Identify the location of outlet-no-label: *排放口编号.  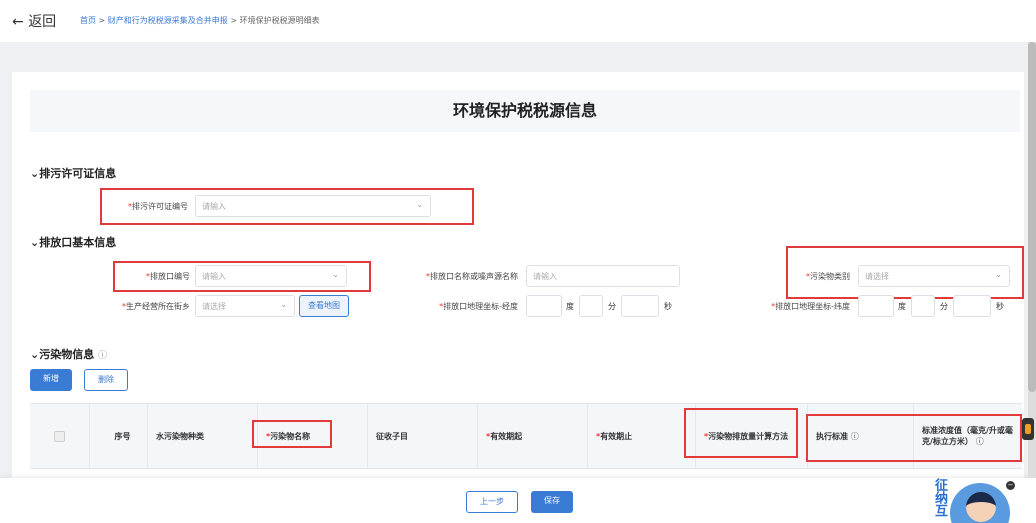
(168, 276).